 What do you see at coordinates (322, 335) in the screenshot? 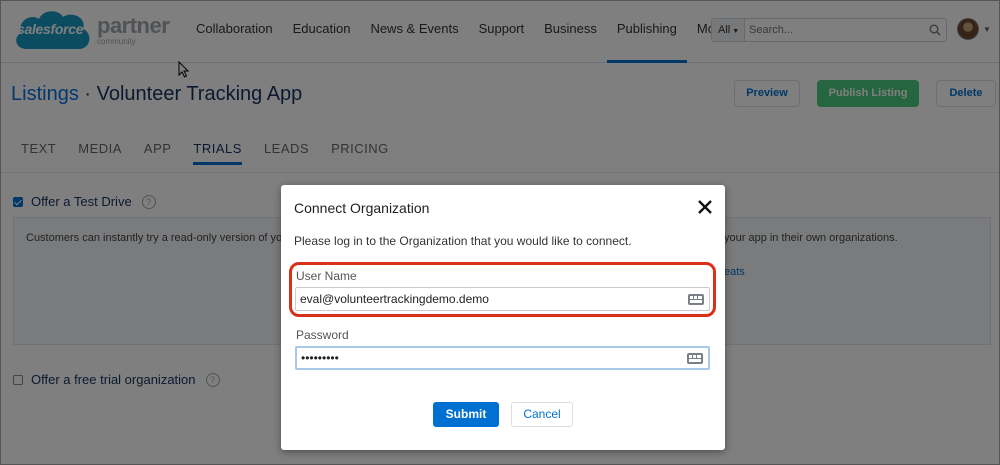
I see `password-label: Password` at bounding box center [322, 335].